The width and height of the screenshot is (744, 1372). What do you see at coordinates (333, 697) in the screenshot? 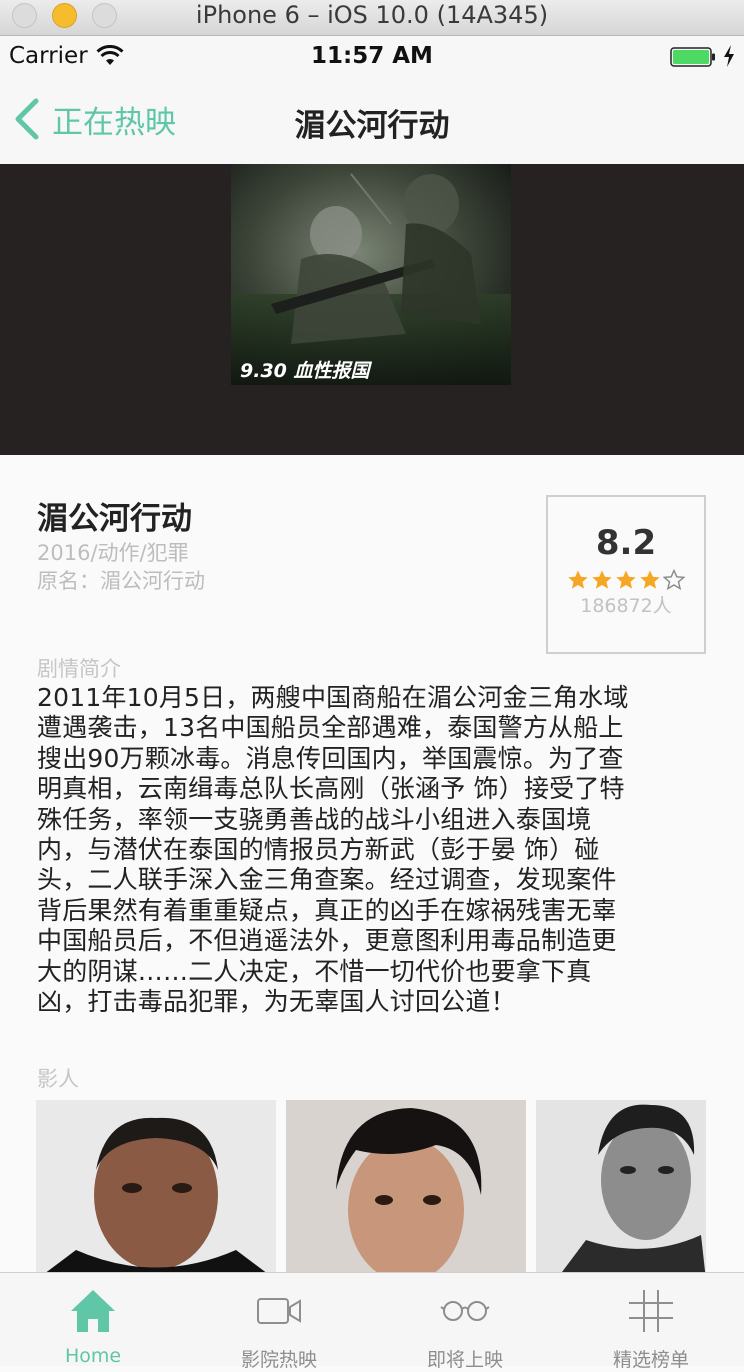
I see `synopsis-line: 2011年10月5日，两艘中国商船在湄公河金三角水域` at bounding box center [333, 697].